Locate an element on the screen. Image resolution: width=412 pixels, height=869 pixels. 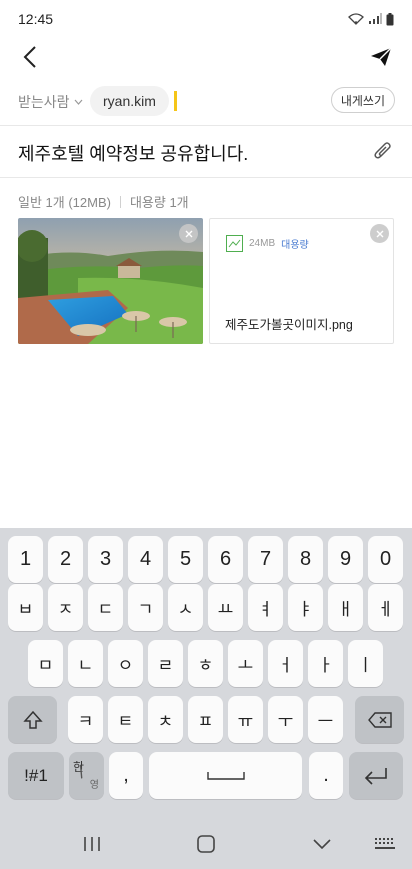
key-hangul: ㅎ is located at coordinates (205, 663).